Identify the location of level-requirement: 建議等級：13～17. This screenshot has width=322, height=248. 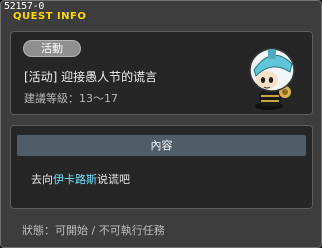
(71, 98).